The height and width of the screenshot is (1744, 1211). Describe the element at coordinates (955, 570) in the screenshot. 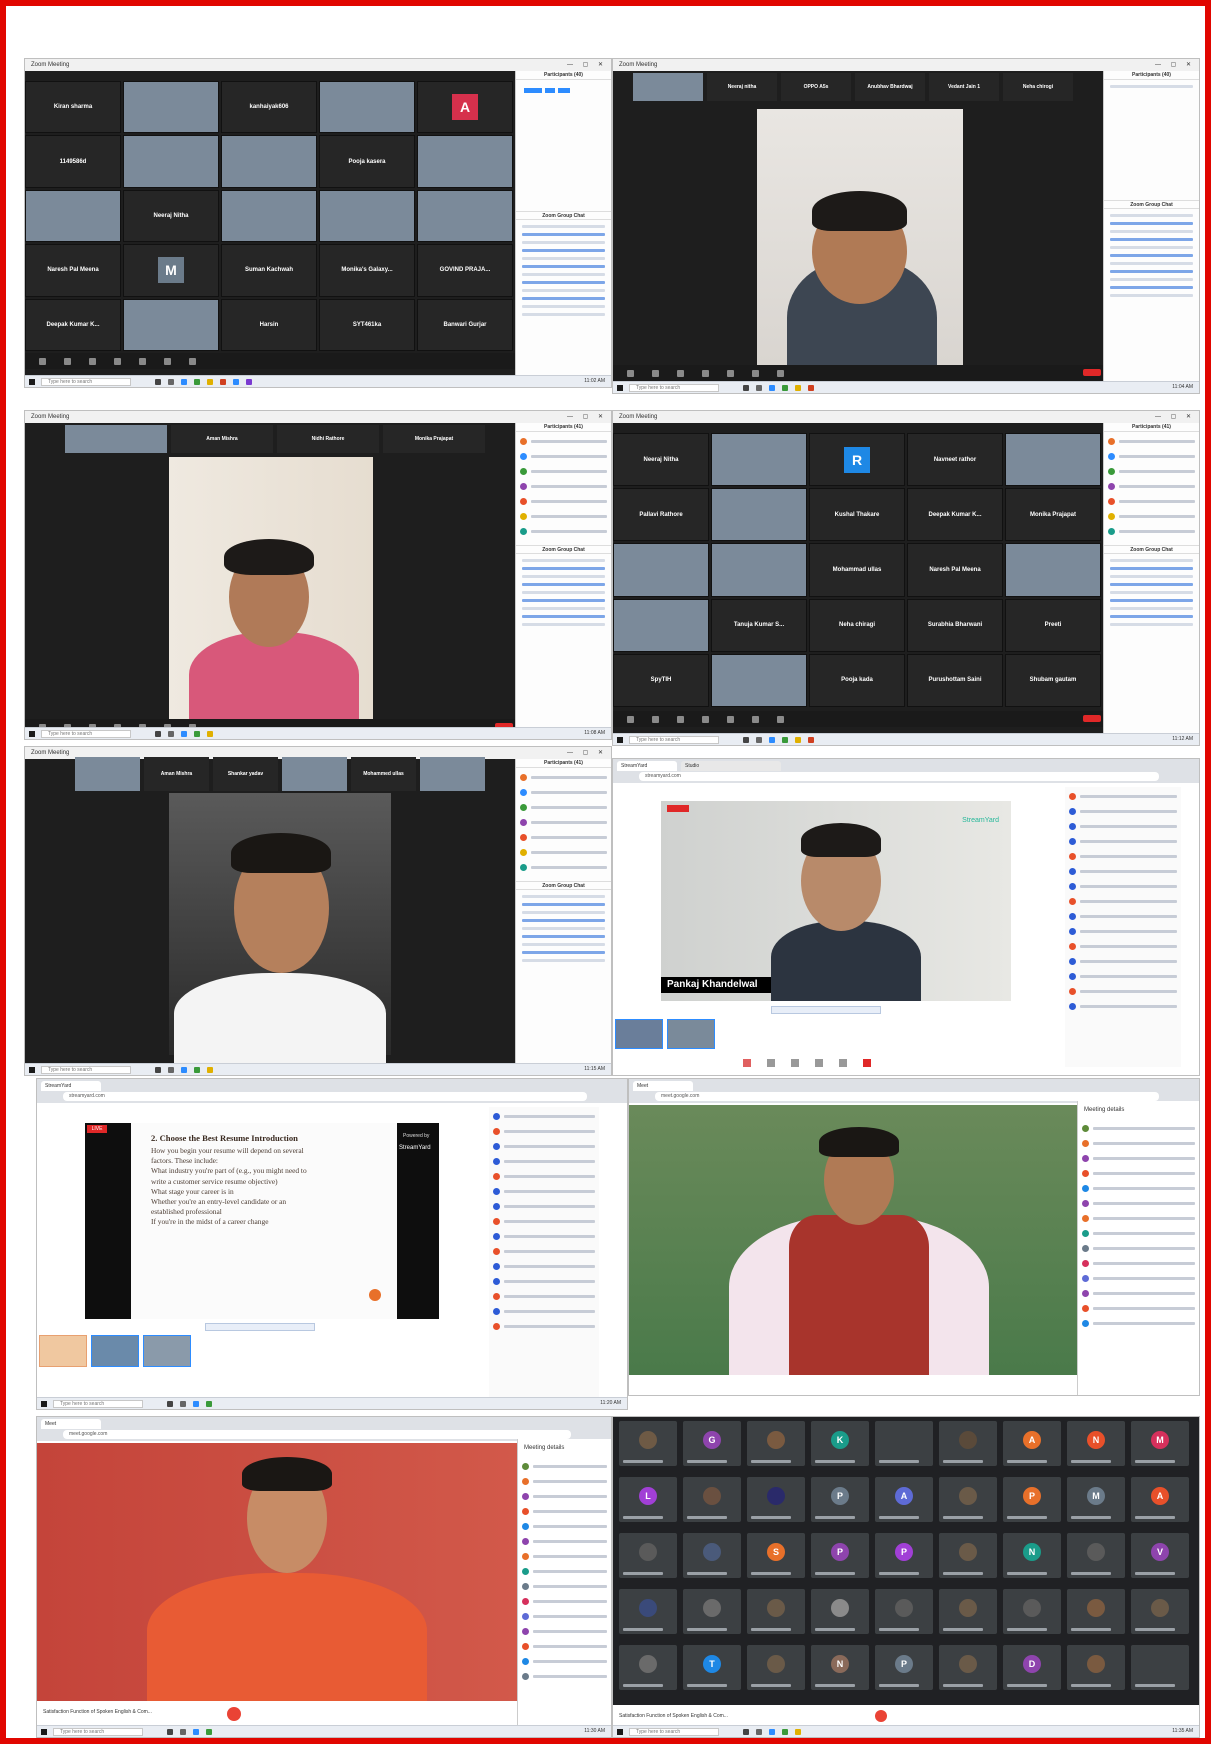

I see `participant-tile: Naresh Pal Meena` at that location.